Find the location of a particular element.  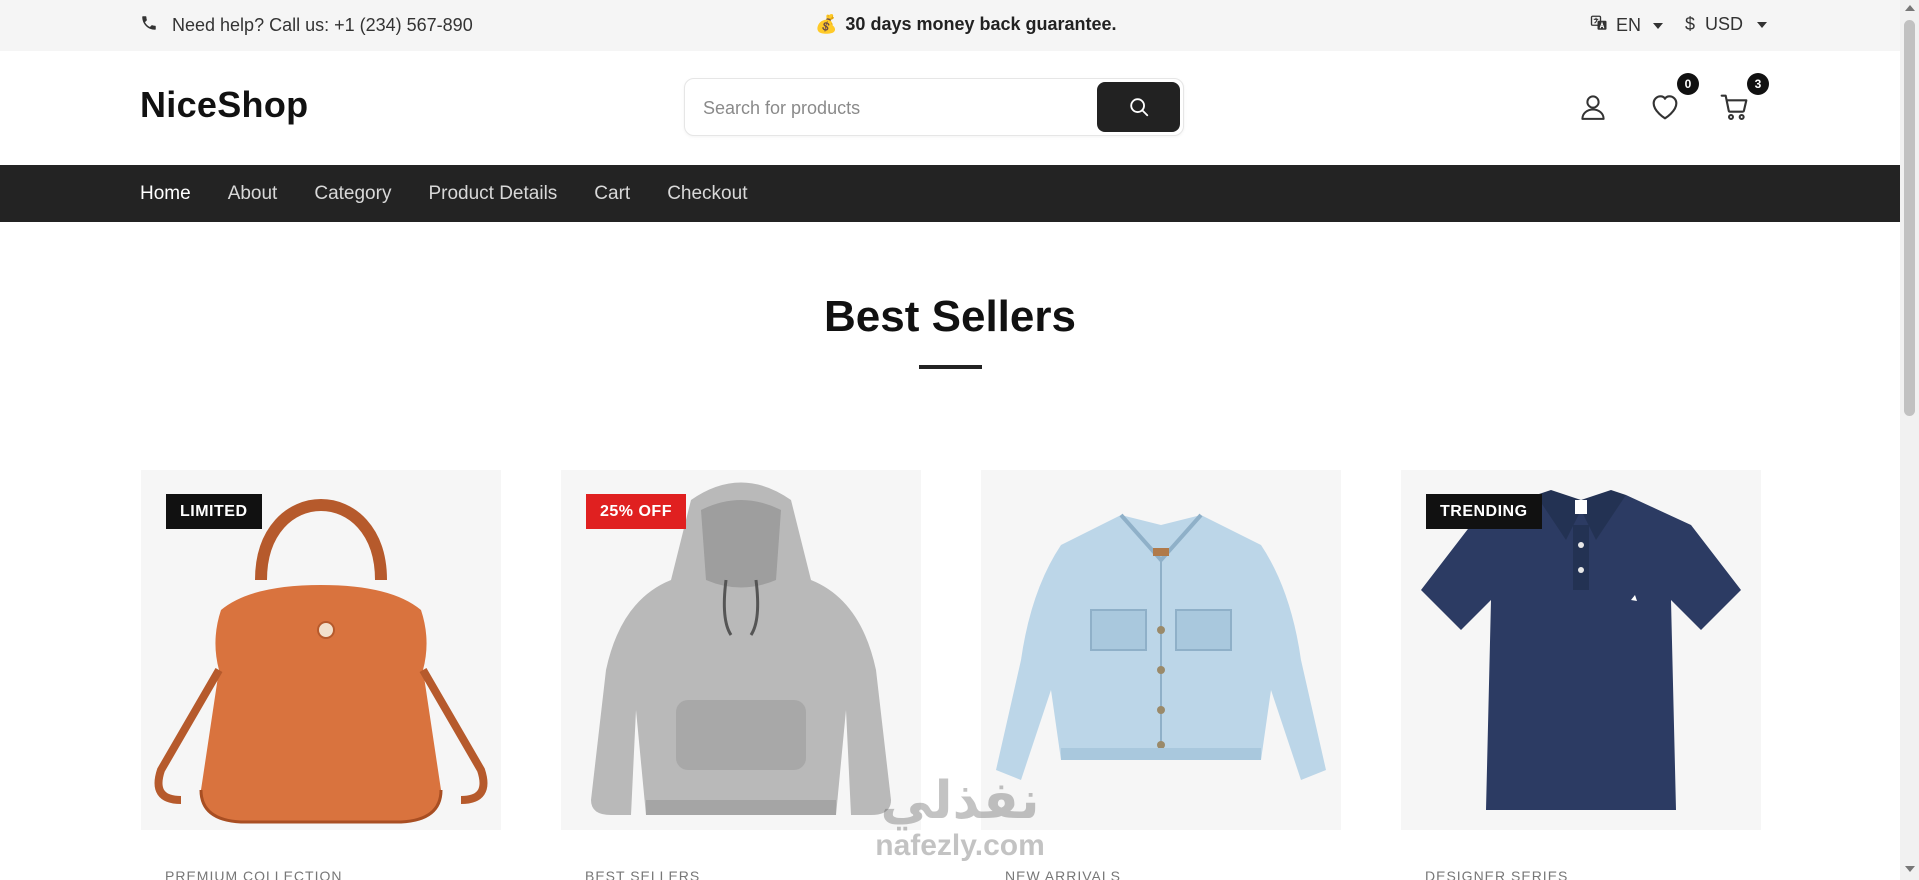

product-category: BEST SELLERS is located at coordinates (643, 874).